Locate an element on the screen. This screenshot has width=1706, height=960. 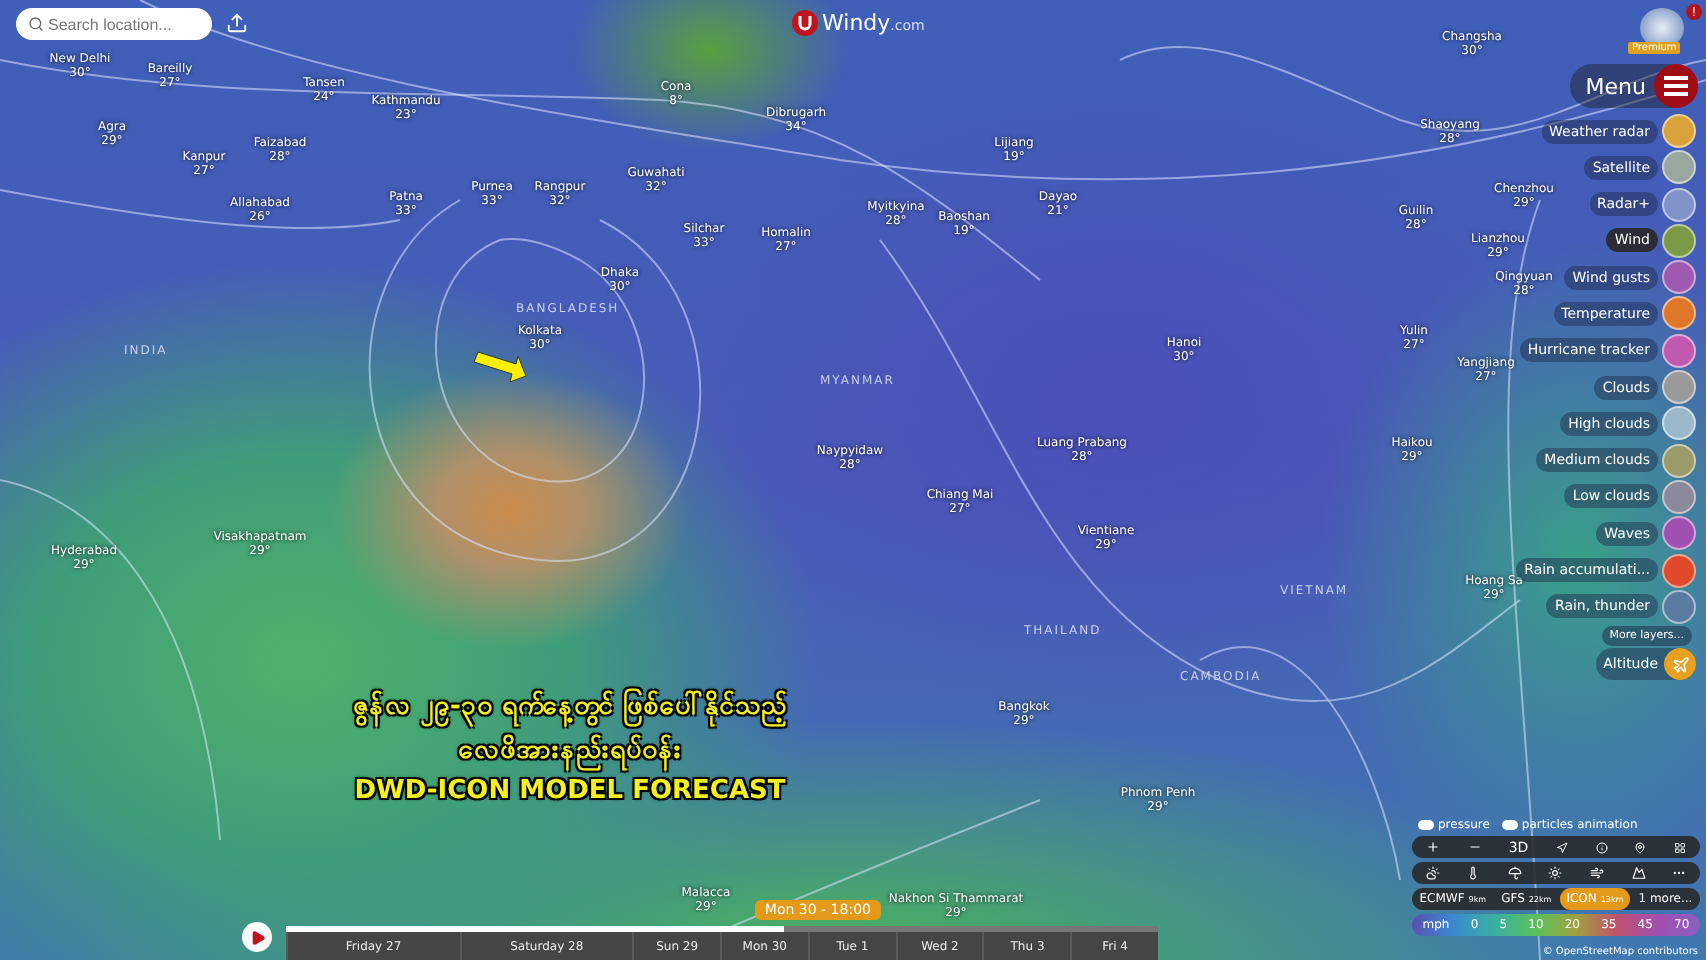
play-icon is located at coordinates (257, 937).